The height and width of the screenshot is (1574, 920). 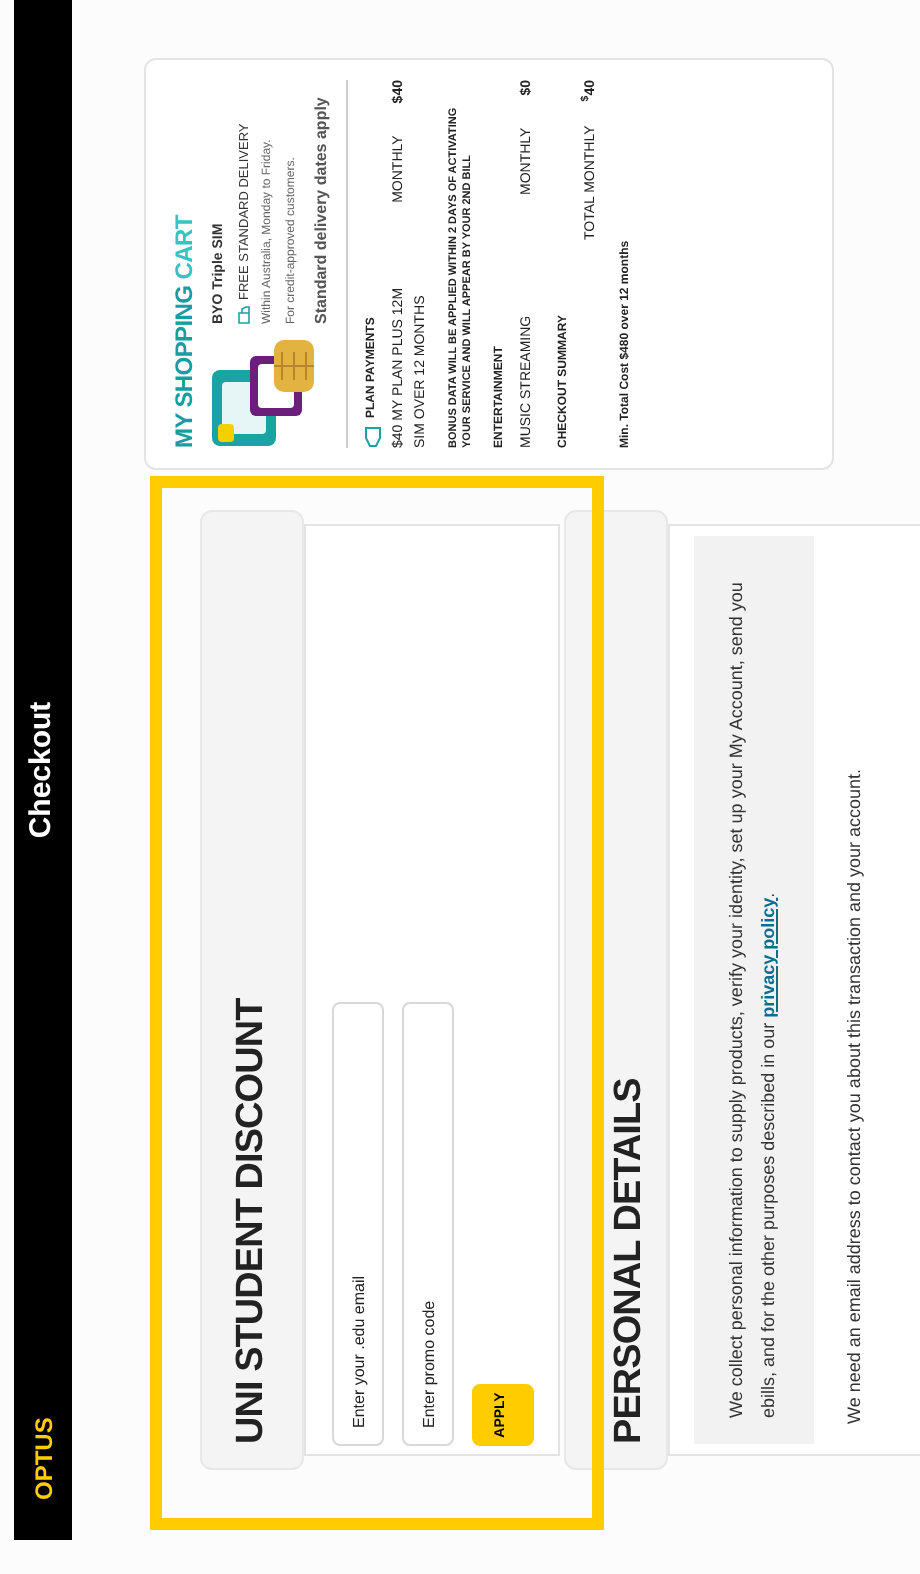 I want to click on delivery-dates: Standard delivery dates apply, so click(x=321, y=210).